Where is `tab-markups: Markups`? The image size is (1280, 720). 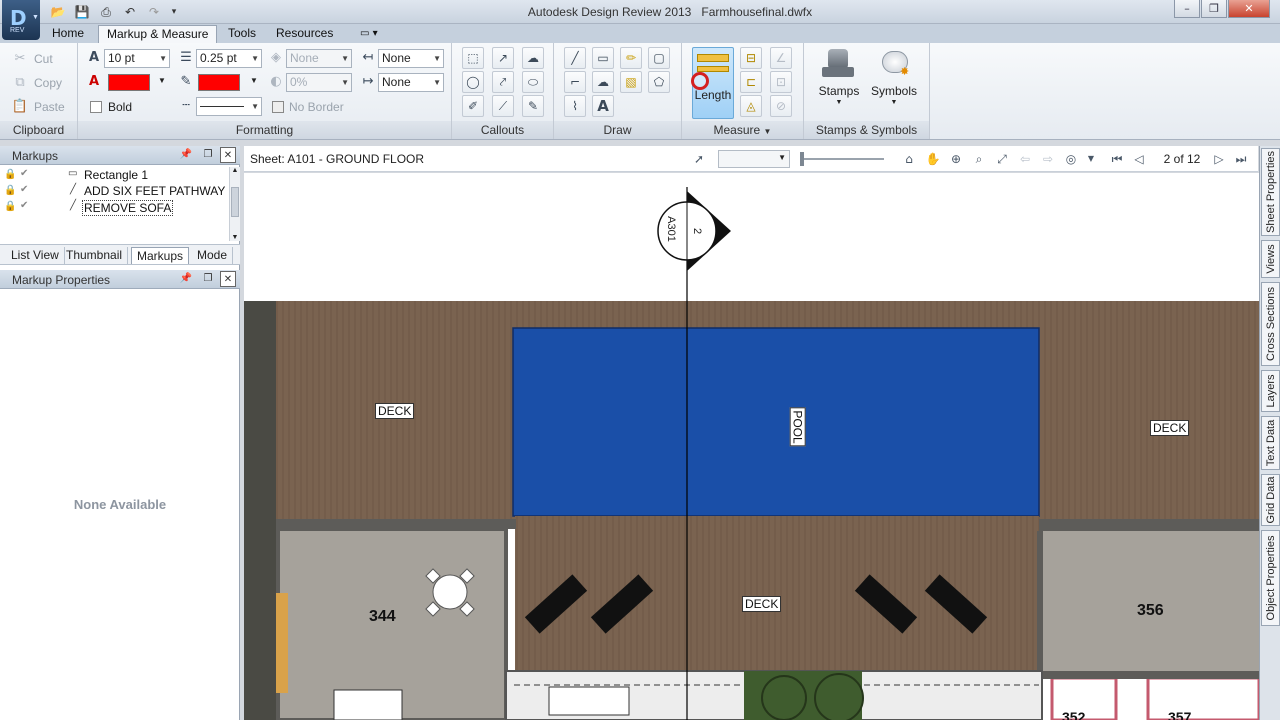 tab-markups: Markups is located at coordinates (160, 255).